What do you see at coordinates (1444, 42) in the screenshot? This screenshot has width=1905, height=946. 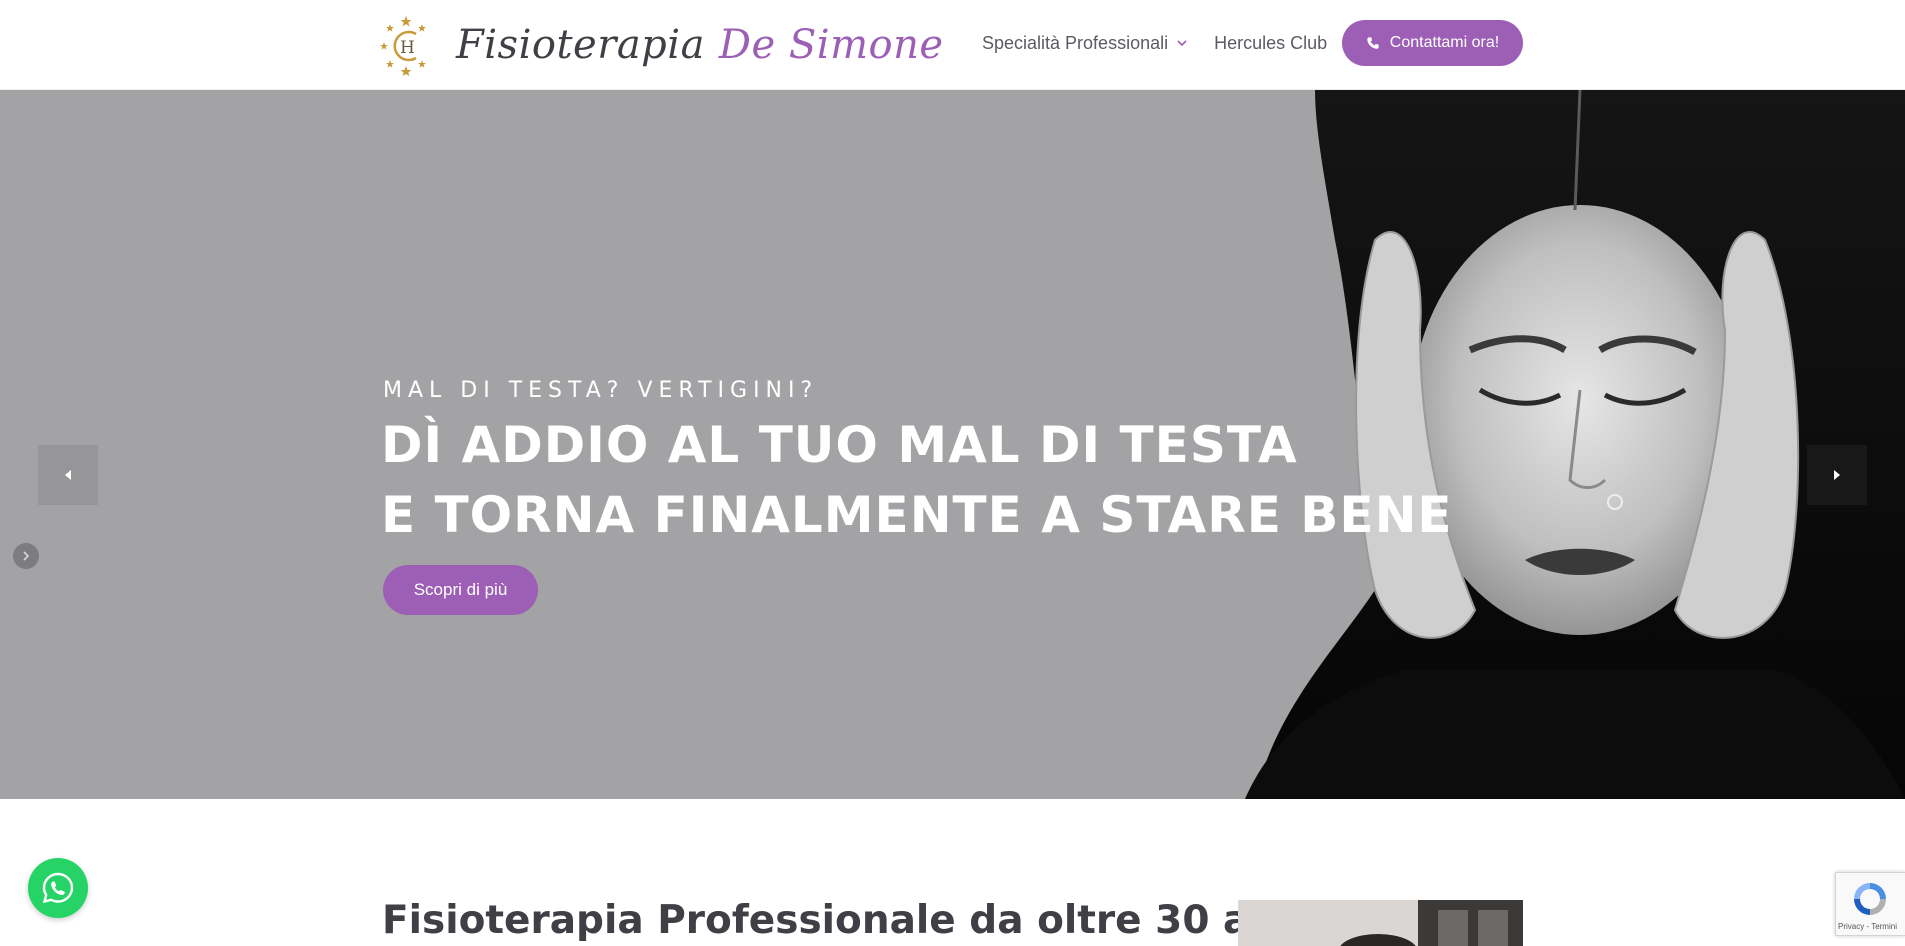 I see `contact-now-label: Contattami ora!` at bounding box center [1444, 42].